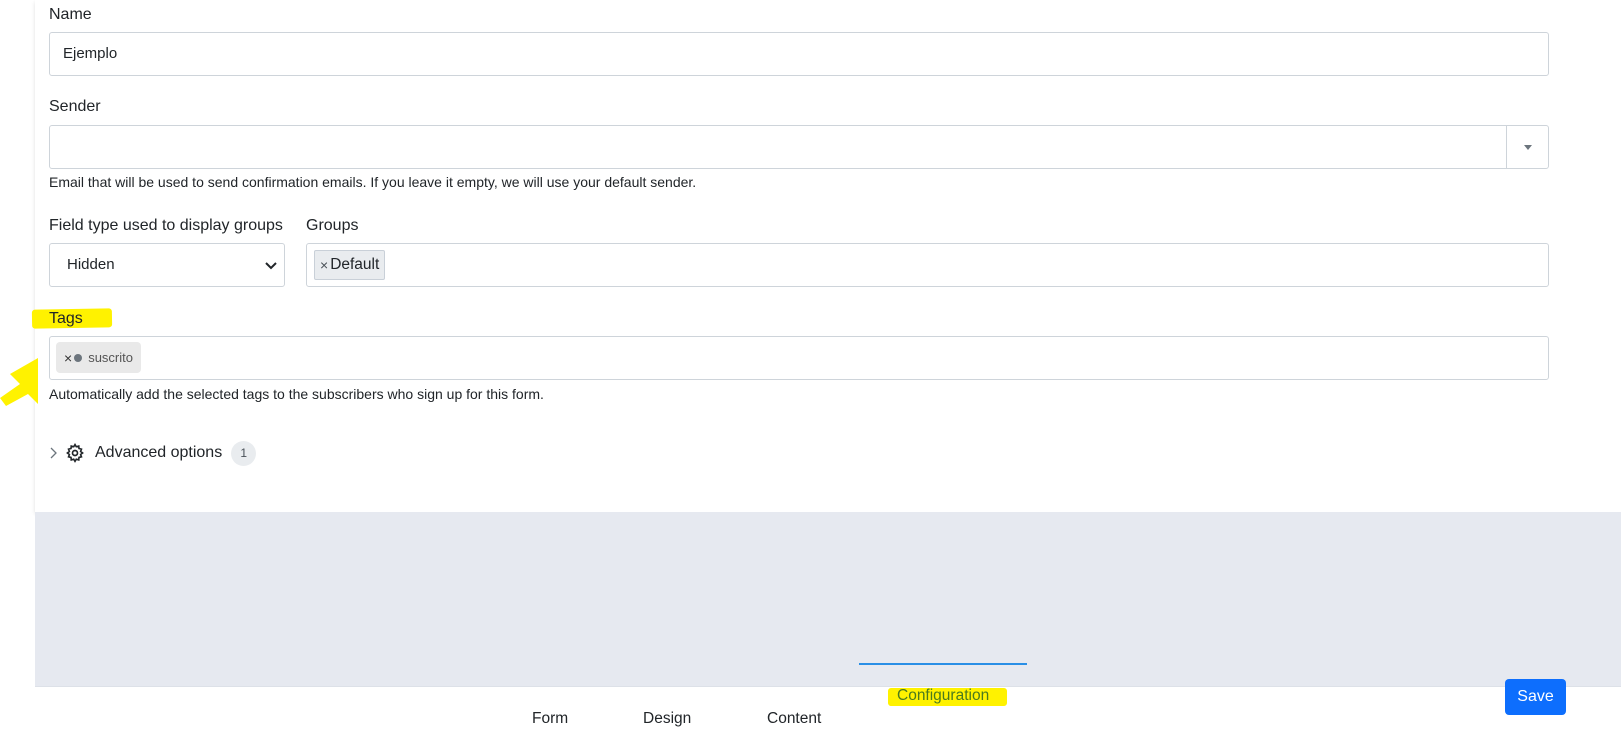  What do you see at coordinates (943, 664) in the screenshot?
I see `active-tab-indicator` at bounding box center [943, 664].